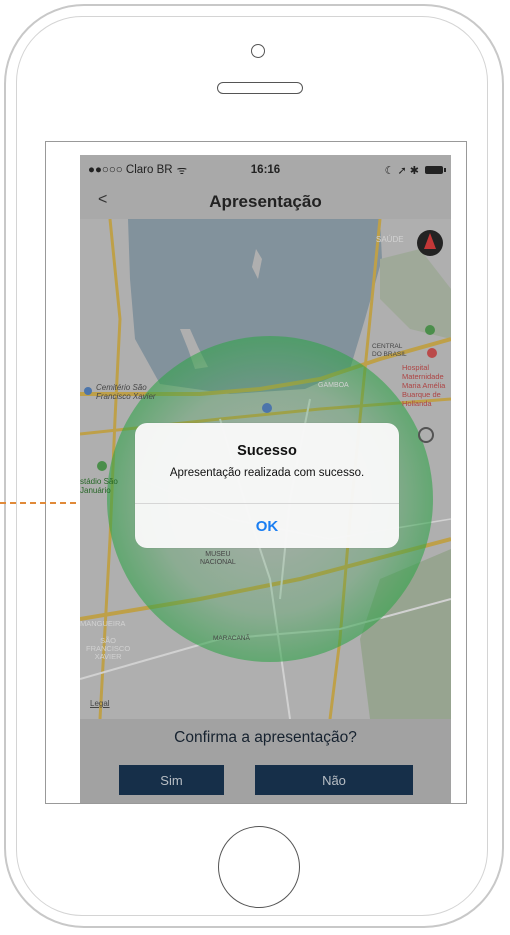 The width and height of the screenshot is (510, 935). Describe the element at coordinates (231, 638) in the screenshot. I see `map-label-maracana: MARACANÃ` at that location.